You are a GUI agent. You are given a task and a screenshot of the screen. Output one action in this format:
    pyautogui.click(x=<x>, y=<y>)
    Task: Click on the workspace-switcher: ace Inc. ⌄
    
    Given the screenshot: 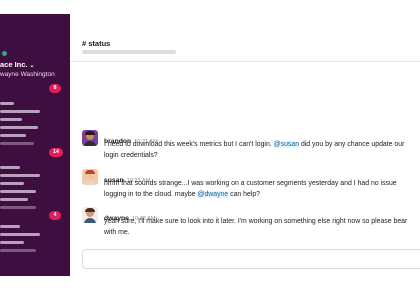 What is the action you would take?
    pyautogui.click(x=17, y=64)
    